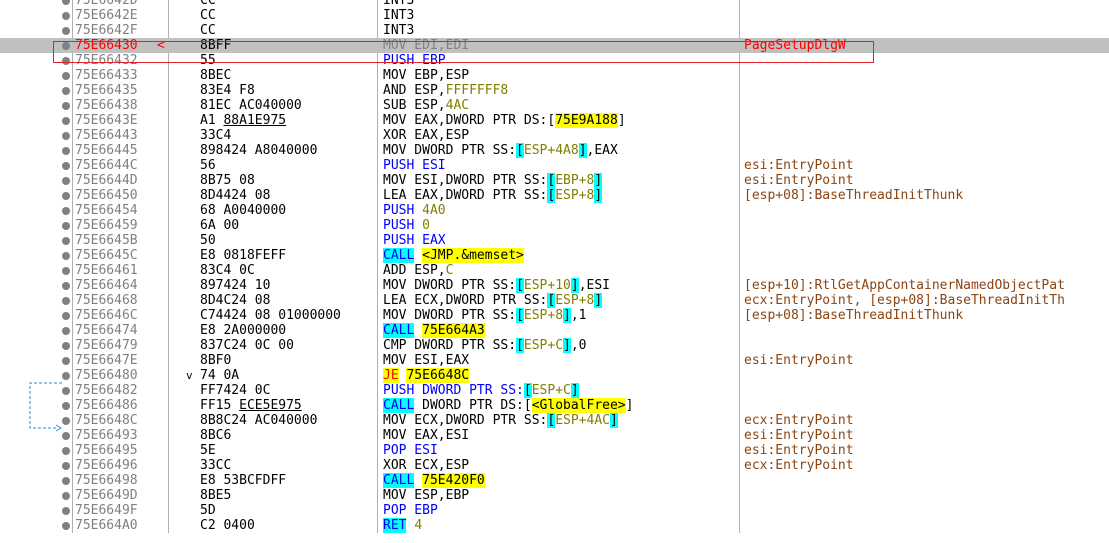 Image resolution: width=1109 pixels, height=543 pixels. I want to click on instruction-row: 75E6645C E8 0818FEFF CALL <JMP.&memset>, so click(554, 255).